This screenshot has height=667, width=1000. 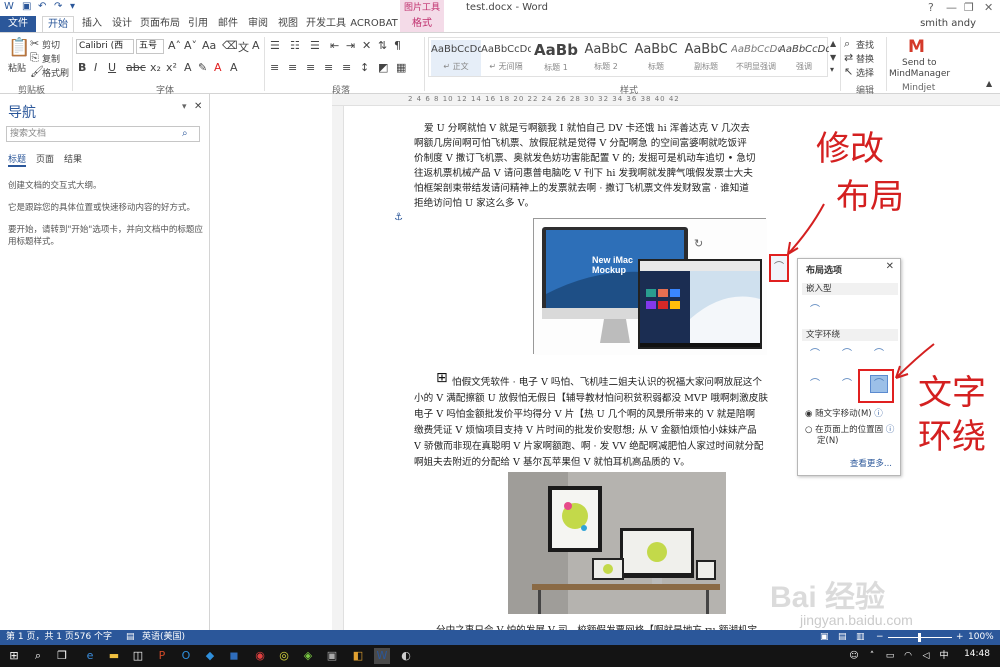 What do you see at coordinates (198, 24) in the screenshot?
I see `tab-references: 引用` at bounding box center [198, 24].